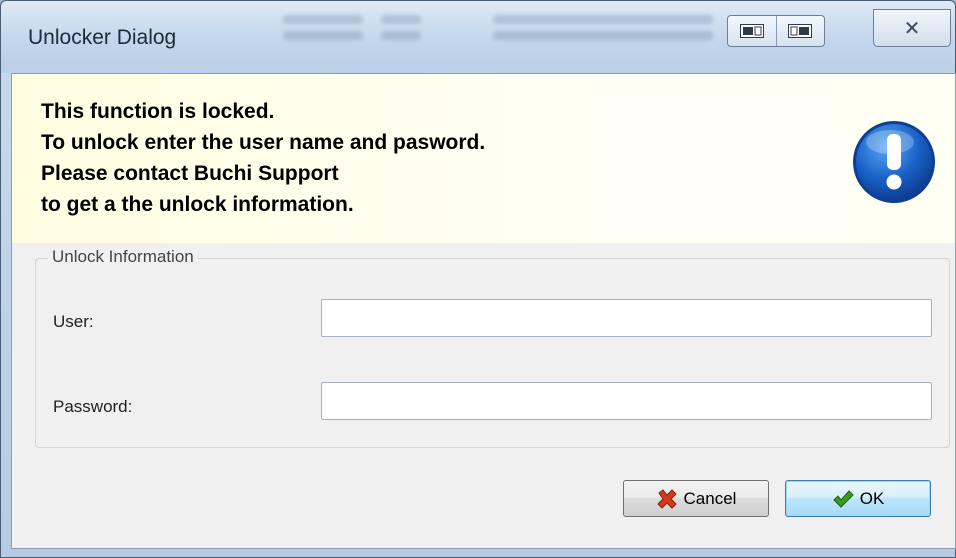 The height and width of the screenshot is (558, 956). Describe the element at coordinates (858, 498) in the screenshot. I see `ok-button: OK` at that location.